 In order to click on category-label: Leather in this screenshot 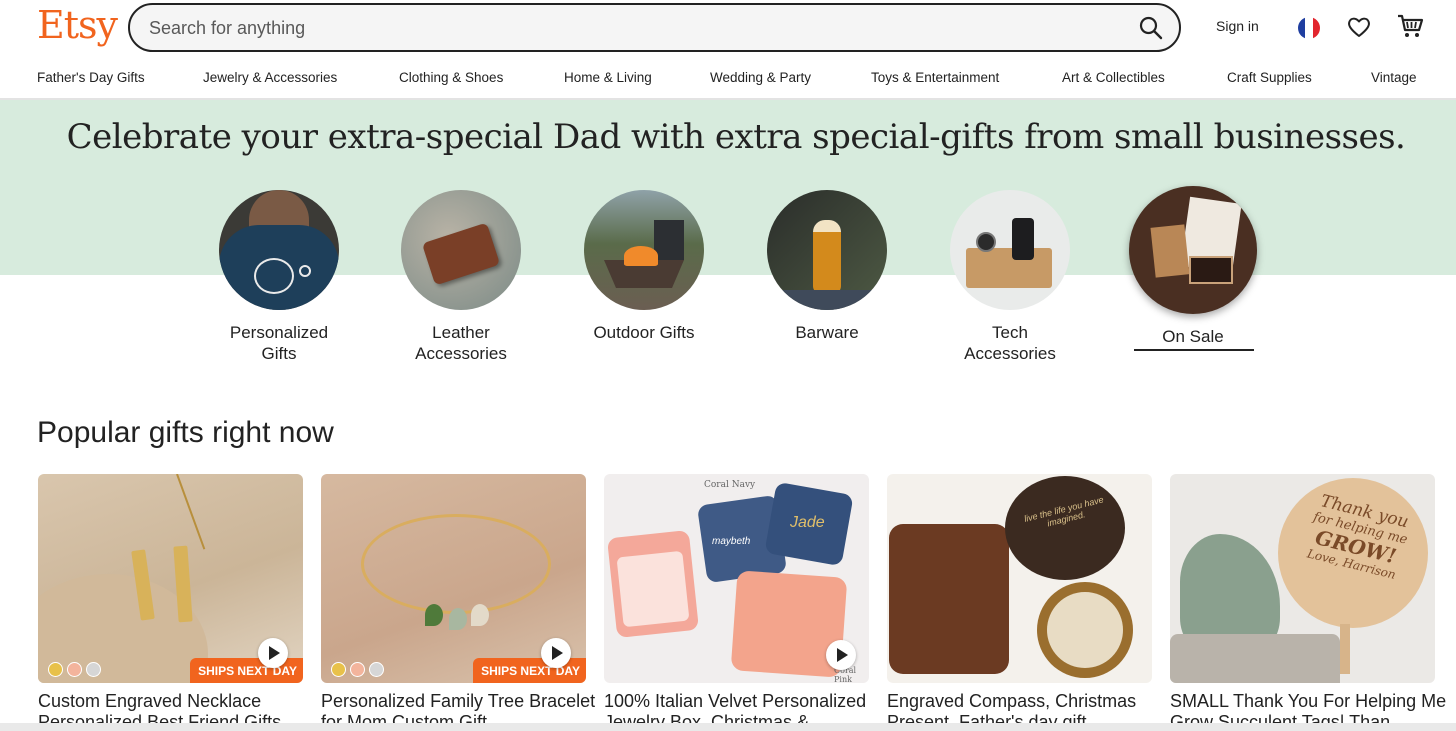, I will do `click(461, 332)`.